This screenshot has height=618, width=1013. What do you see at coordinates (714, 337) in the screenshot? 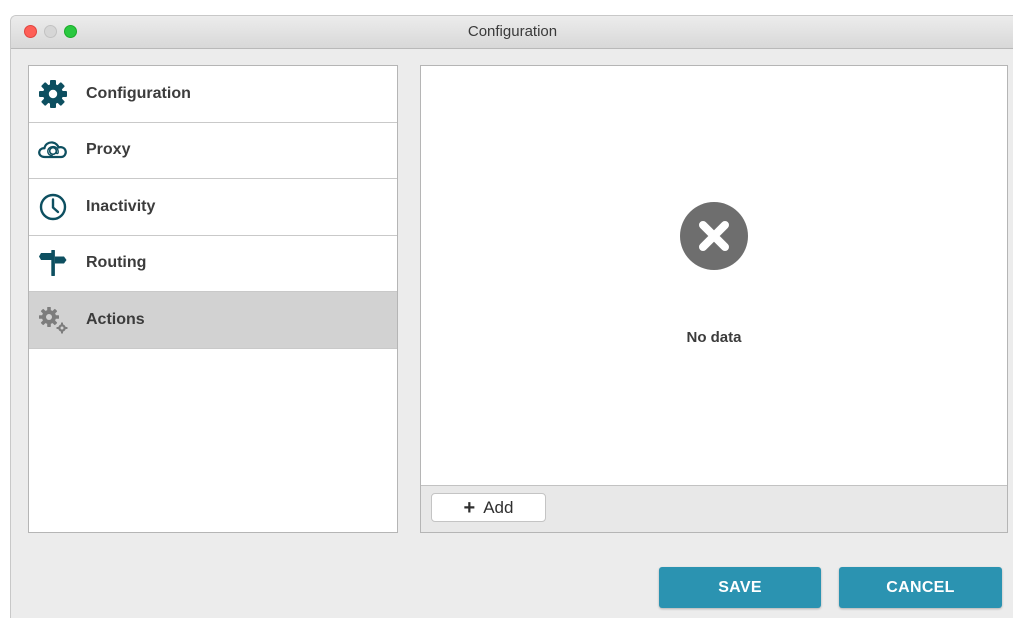
I see `empty-state-message: No data` at bounding box center [714, 337].